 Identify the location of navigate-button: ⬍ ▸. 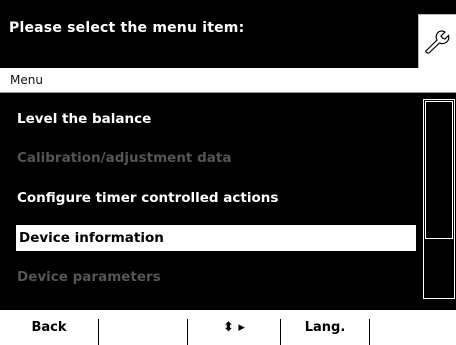
(234, 327).